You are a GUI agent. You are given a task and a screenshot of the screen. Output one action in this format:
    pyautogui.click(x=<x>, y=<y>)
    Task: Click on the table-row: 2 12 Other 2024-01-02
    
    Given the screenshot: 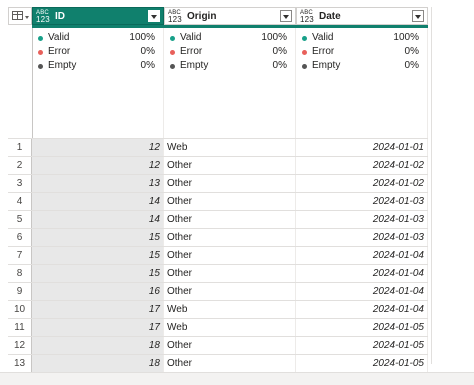 What is the action you would take?
    pyautogui.click(x=218, y=165)
    